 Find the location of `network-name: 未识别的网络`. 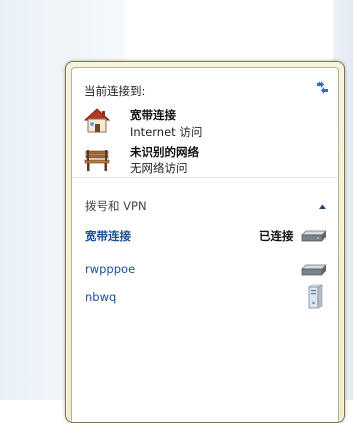

network-name: 未识别的网络 is located at coordinates (164, 152).